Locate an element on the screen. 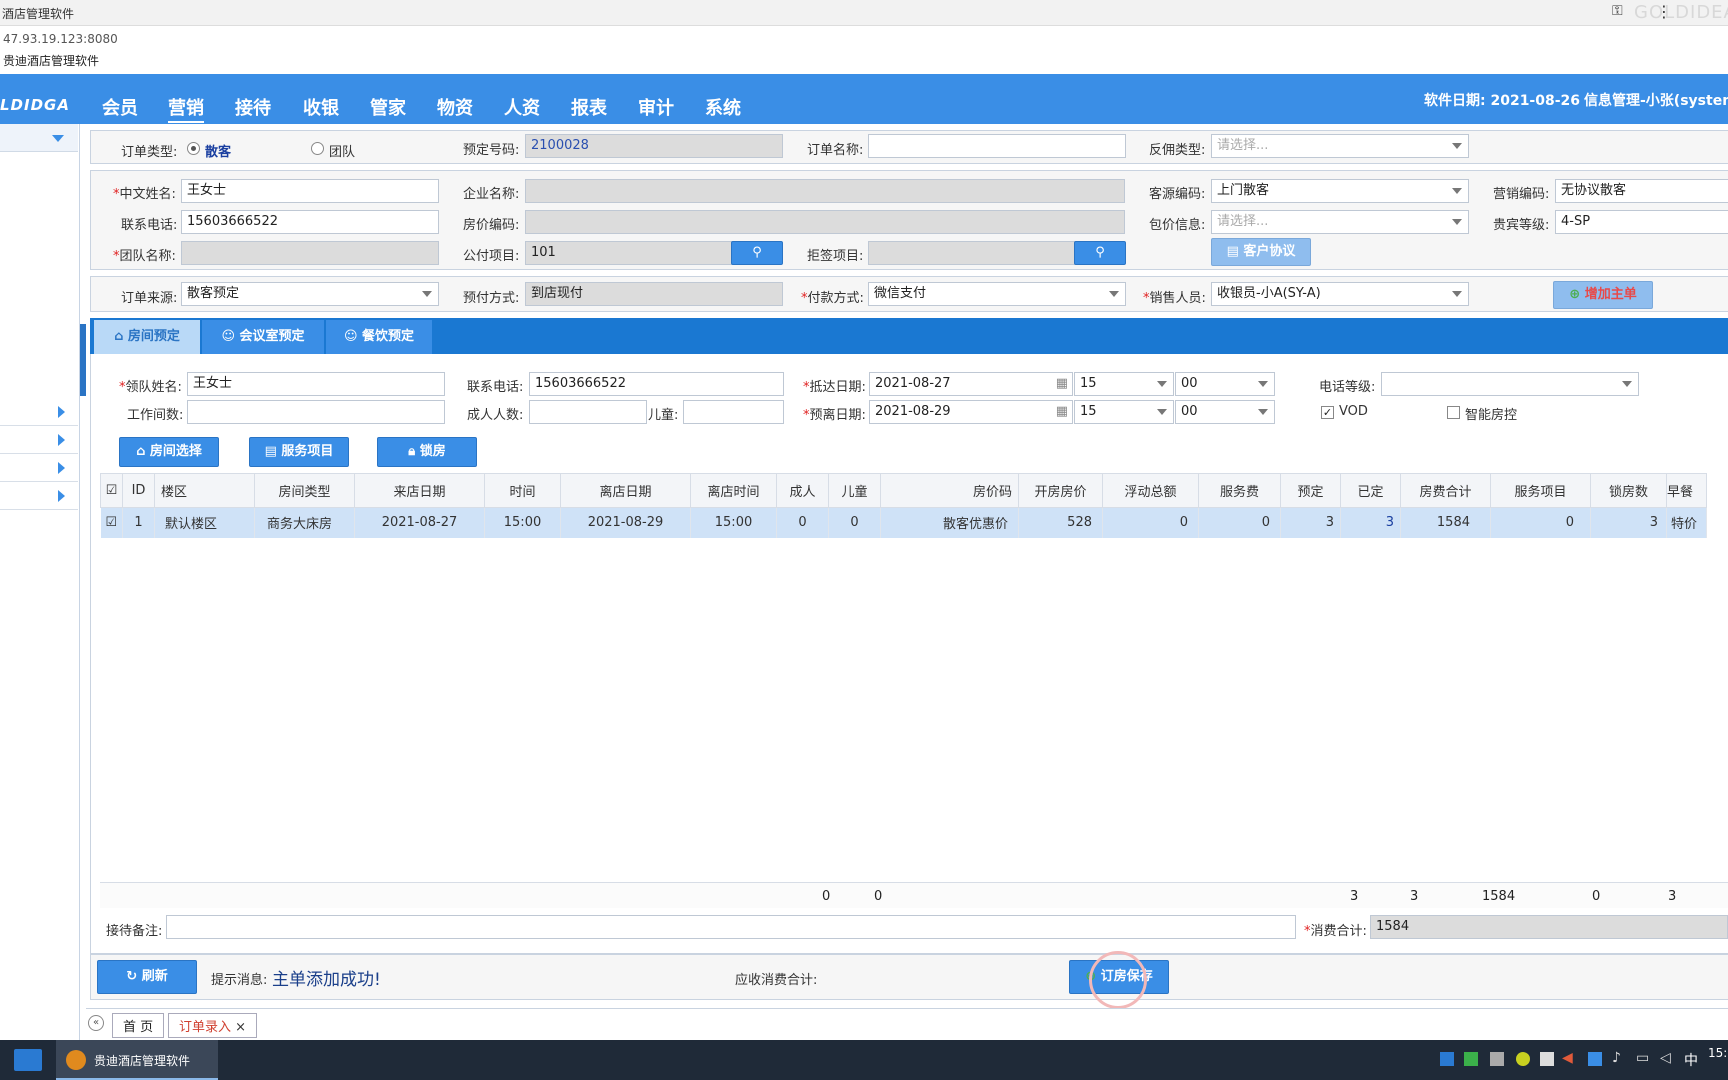 Image resolution: width=1728 pixels, height=1080 pixels. radio-individual is located at coordinates (193, 148).